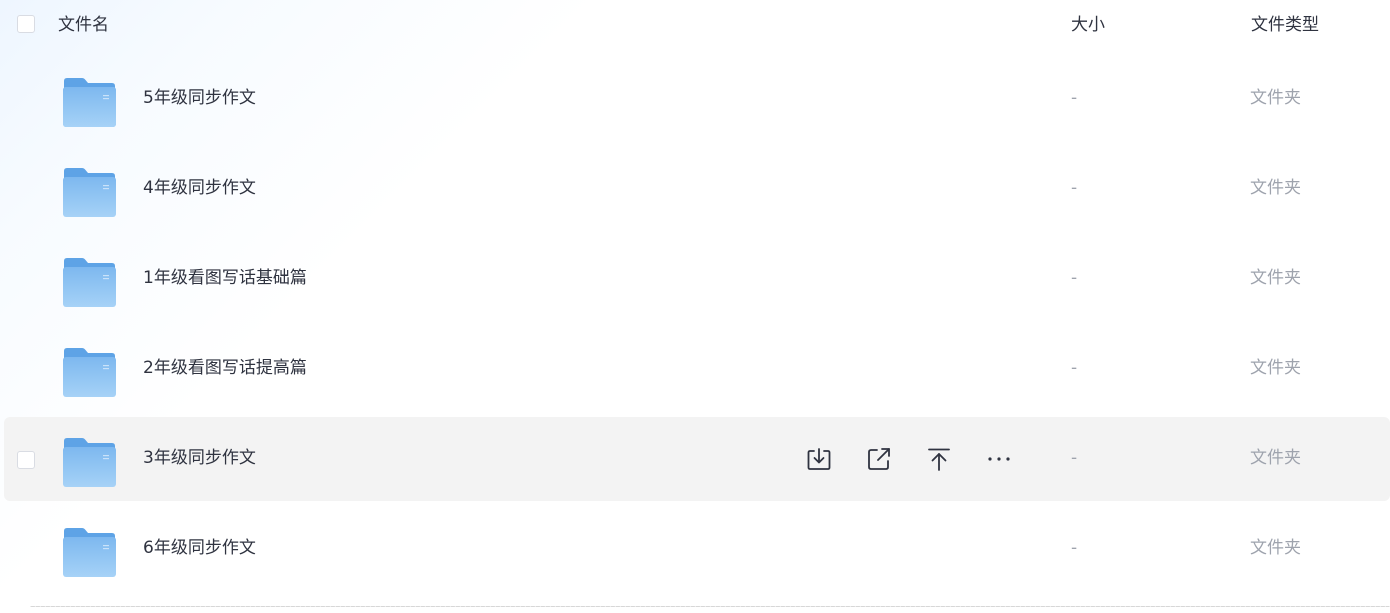  I want to click on file-row: 5年级同步作文 - 文件夹, so click(697, 99).